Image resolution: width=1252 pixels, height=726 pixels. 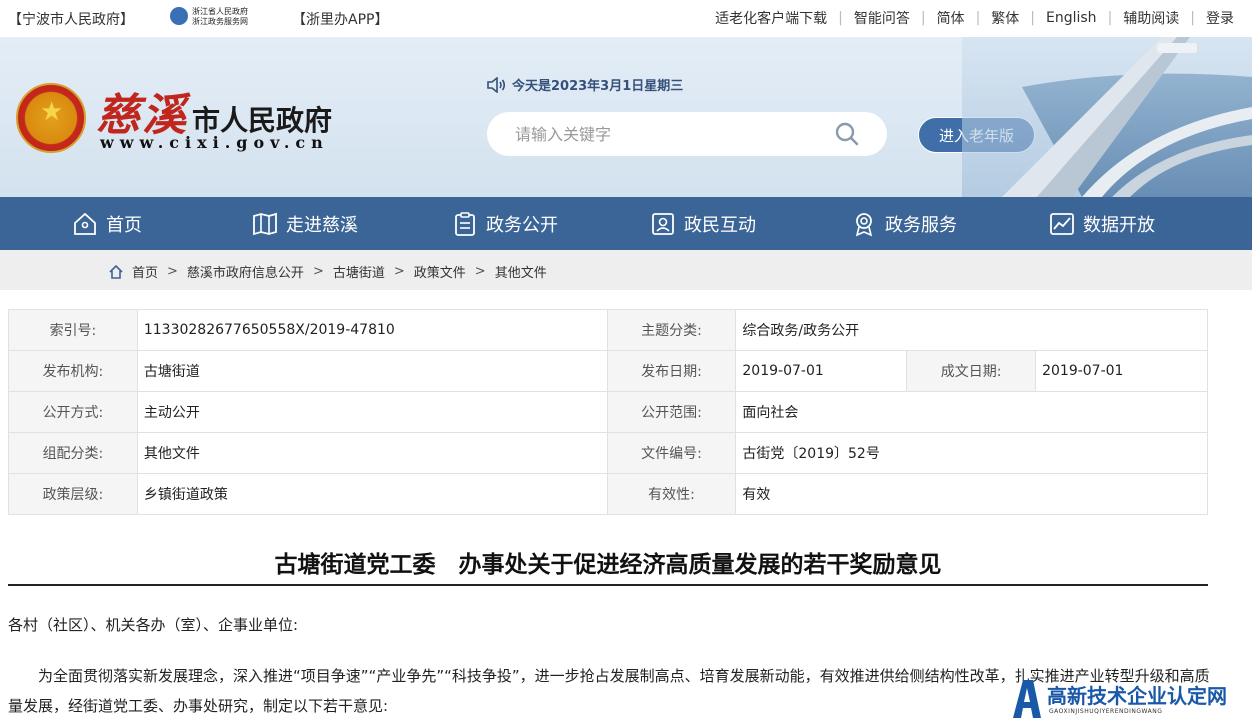 What do you see at coordinates (179, 16) in the screenshot?
I see `zhejiang-emblem-icon` at bounding box center [179, 16].